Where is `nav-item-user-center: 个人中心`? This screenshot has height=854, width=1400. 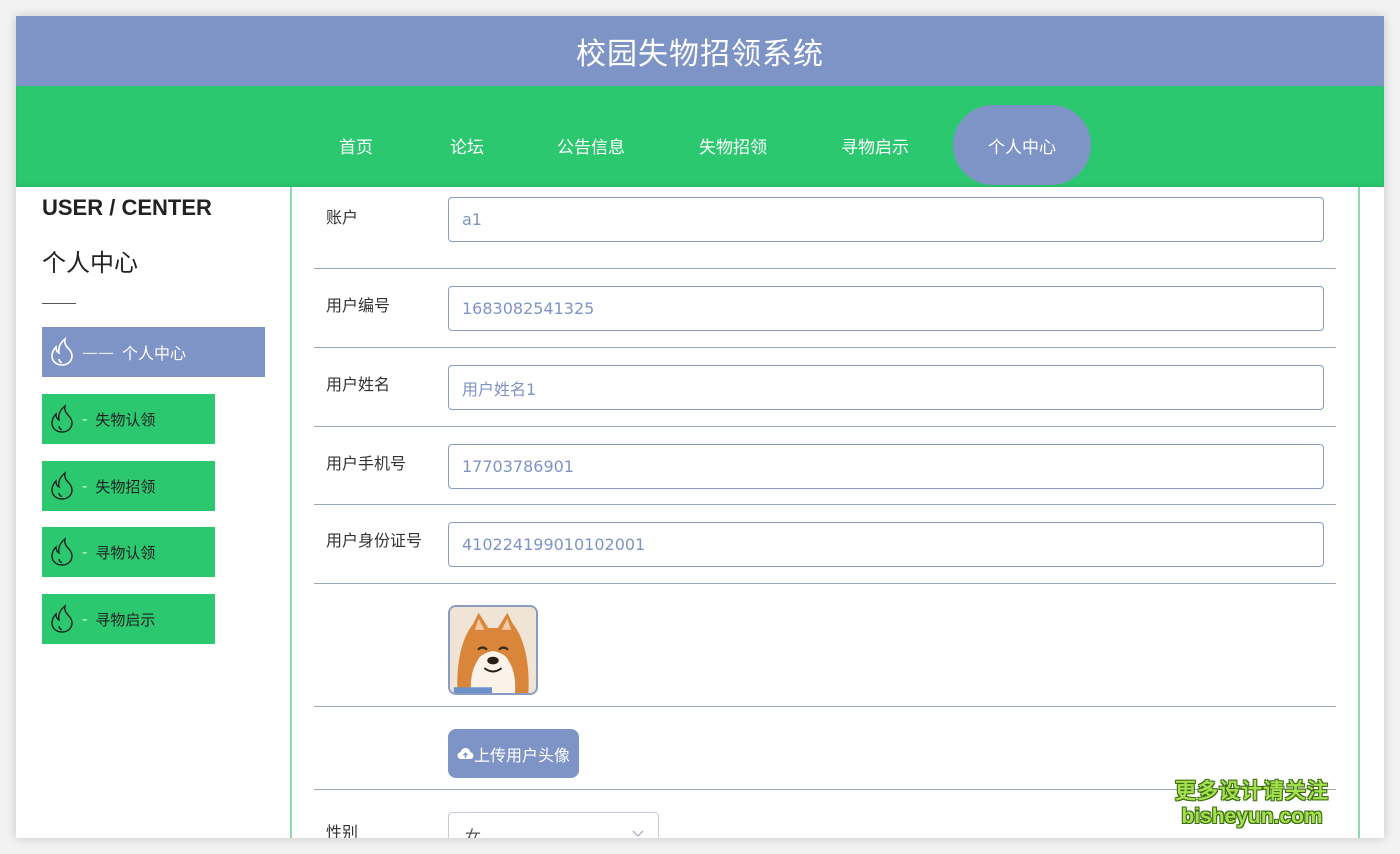 nav-item-user-center: 个人中心 is located at coordinates (1022, 145).